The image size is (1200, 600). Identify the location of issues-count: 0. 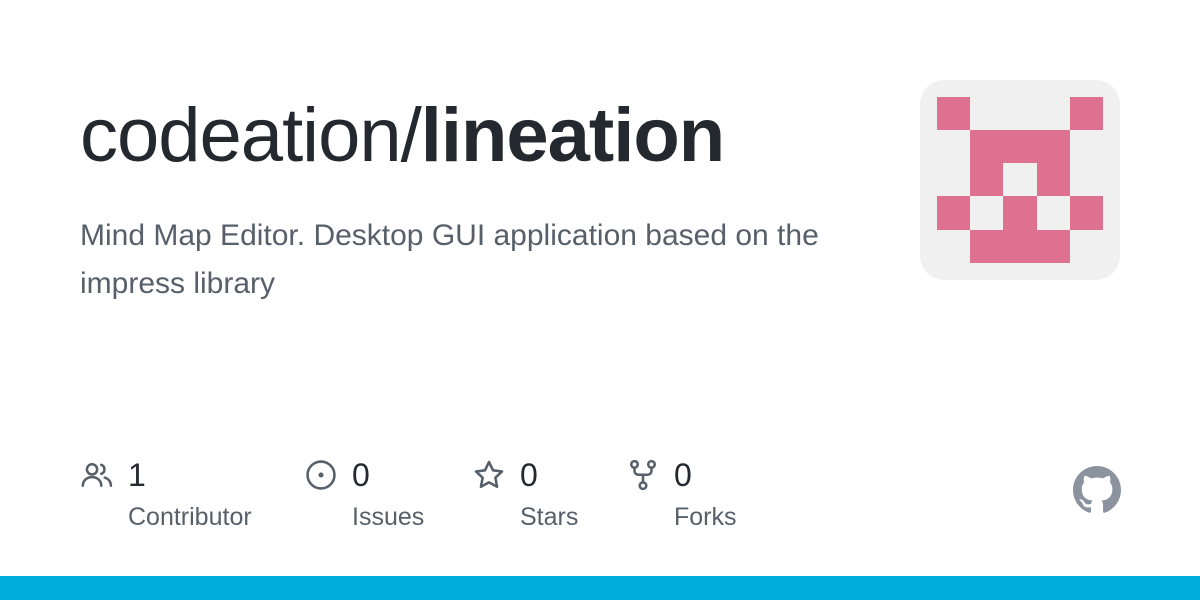
(361, 475).